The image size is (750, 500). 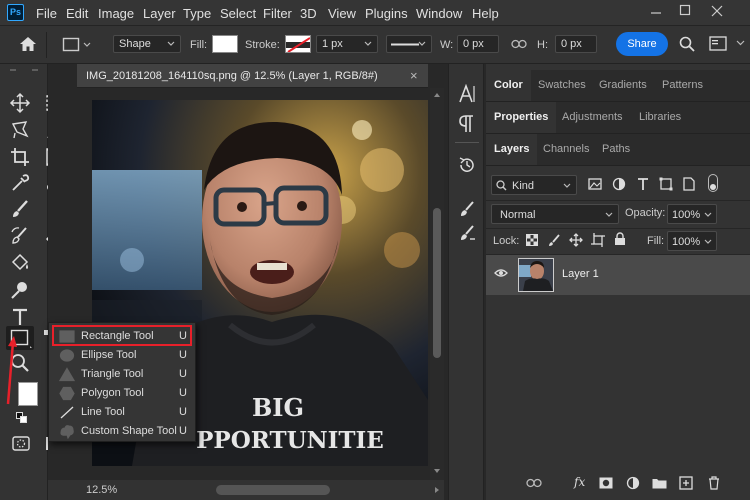 What do you see at coordinates (595, 184) in the screenshot?
I see `filter-pixel-icon` at bounding box center [595, 184].